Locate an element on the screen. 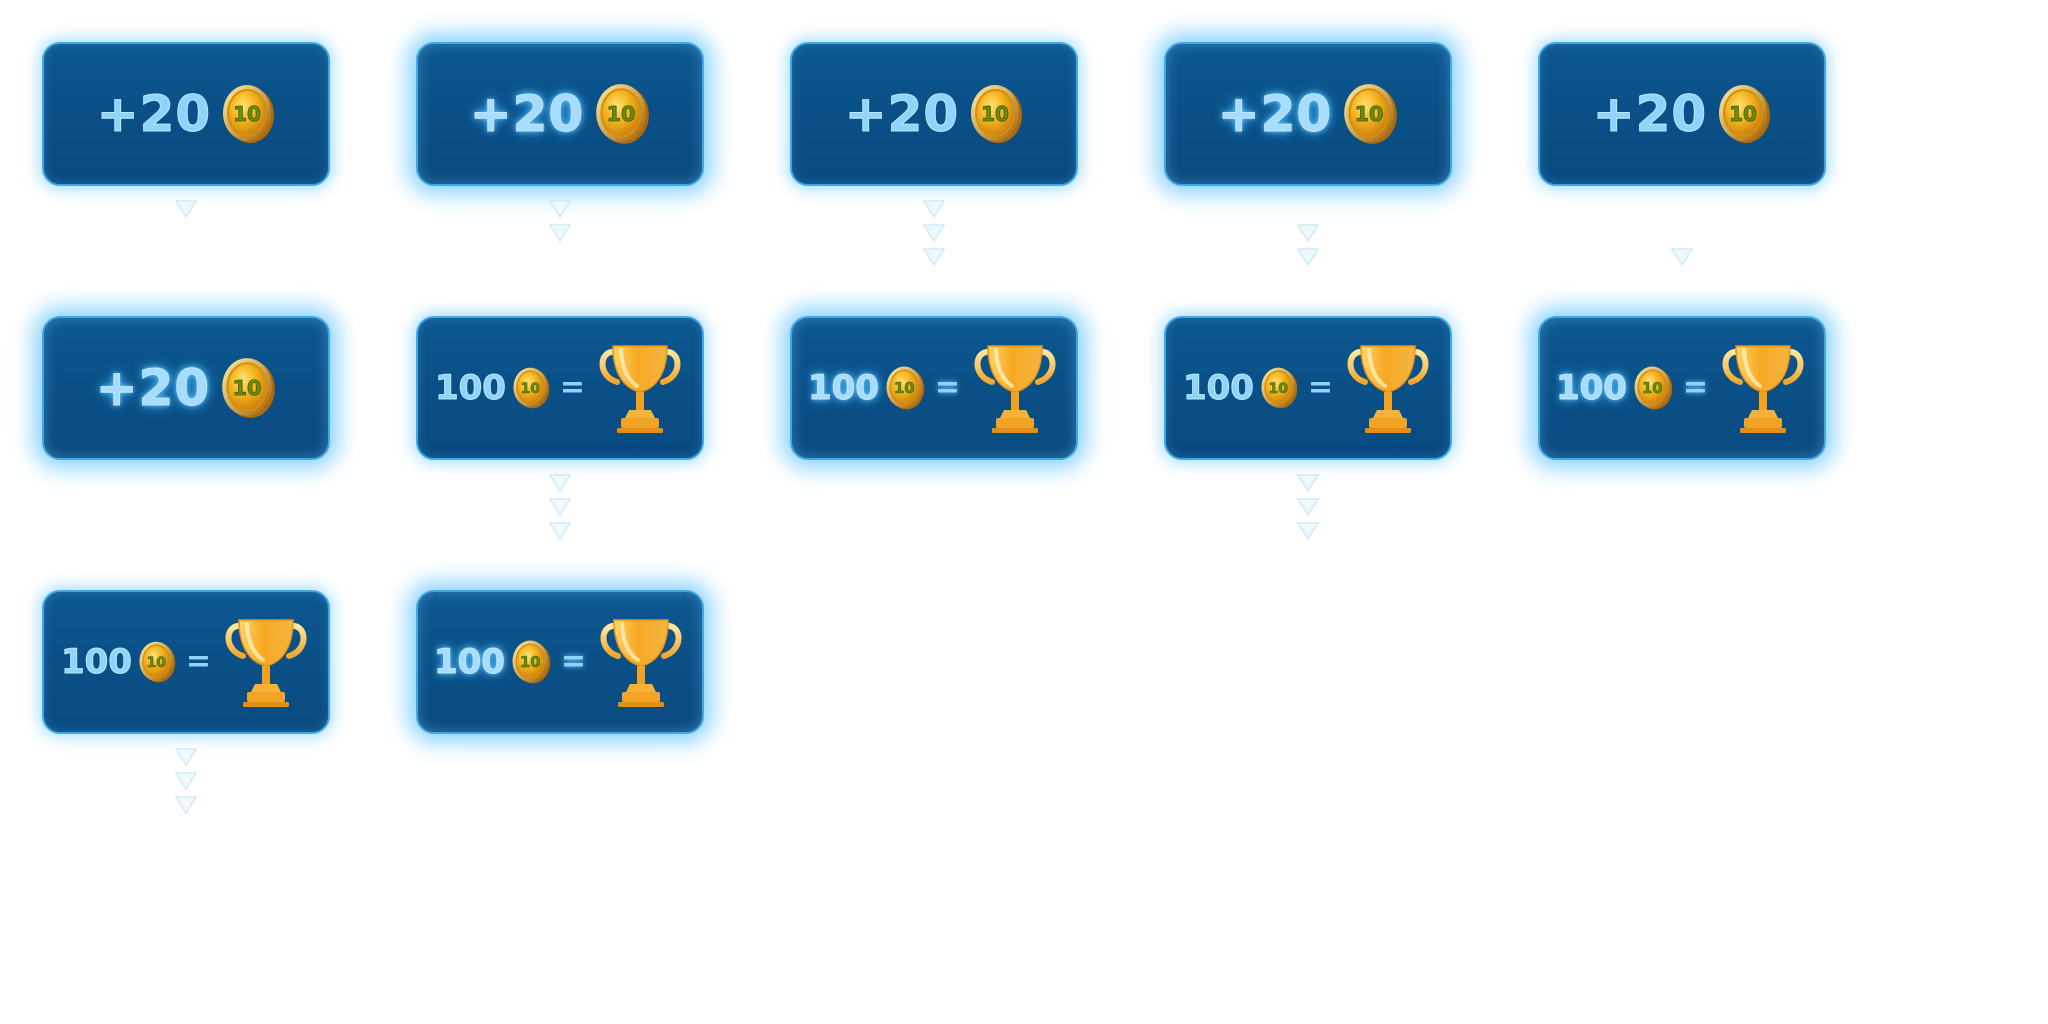 This screenshot has width=2048, height=1024. reward-tile-5: +20 is located at coordinates (1682, 114).